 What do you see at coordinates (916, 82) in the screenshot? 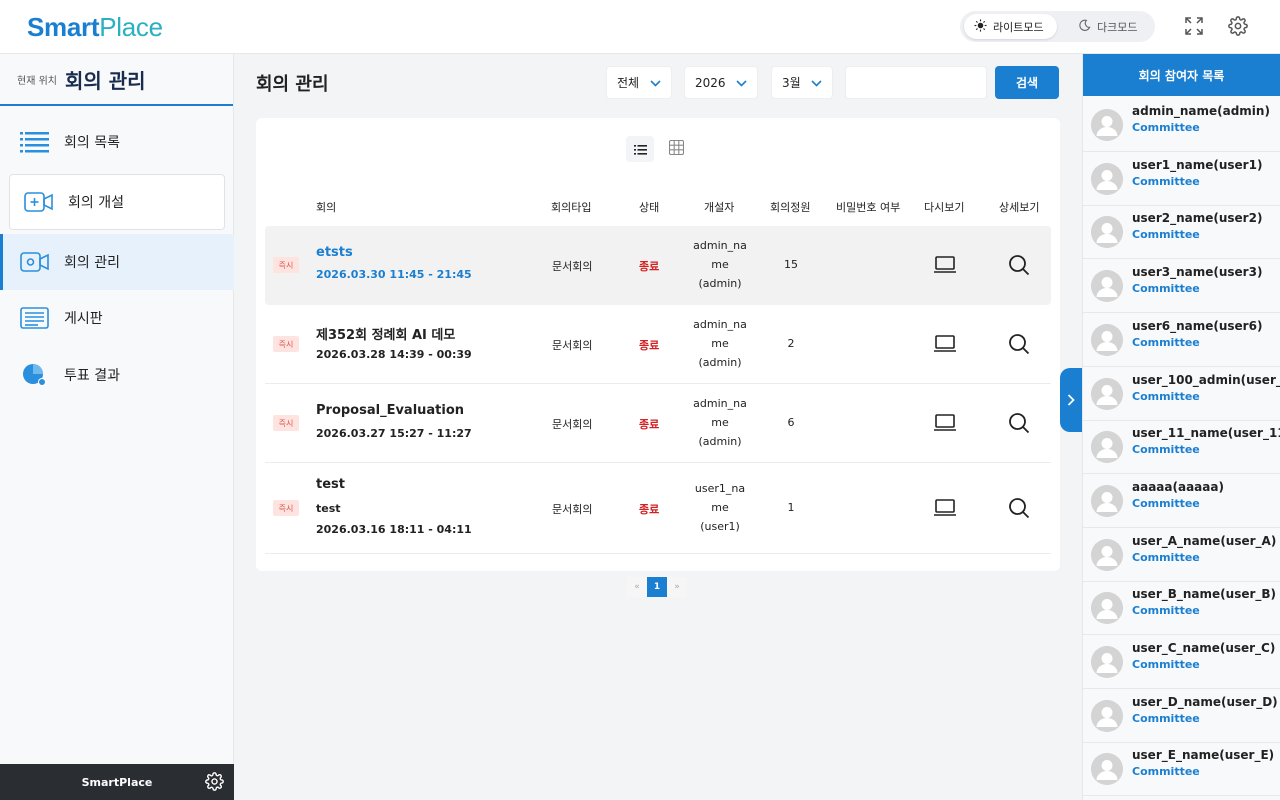
I see `search-input` at bounding box center [916, 82].